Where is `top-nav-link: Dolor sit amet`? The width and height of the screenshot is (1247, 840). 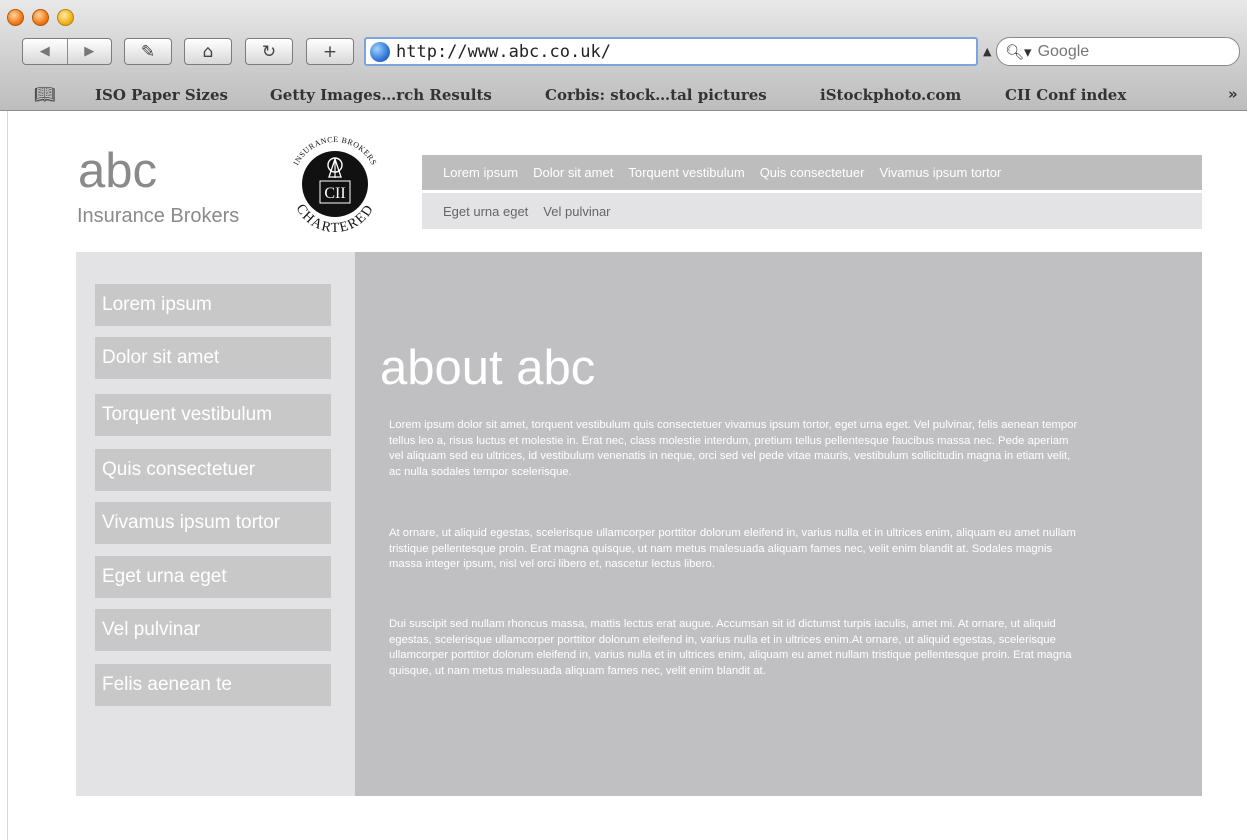 top-nav-link: Dolor sit amet is located at coordinates (573, 172).